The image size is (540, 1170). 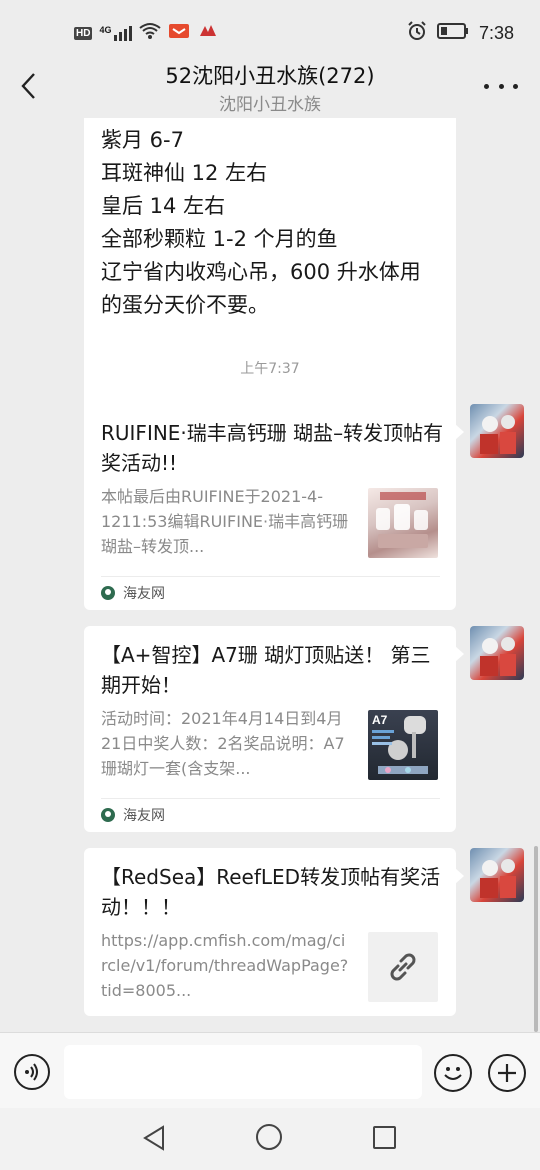 I want to click on link-card-title: 【RedSea】ReefLED转发顶帖有奖活动！！！, so click(x=271, y=892).